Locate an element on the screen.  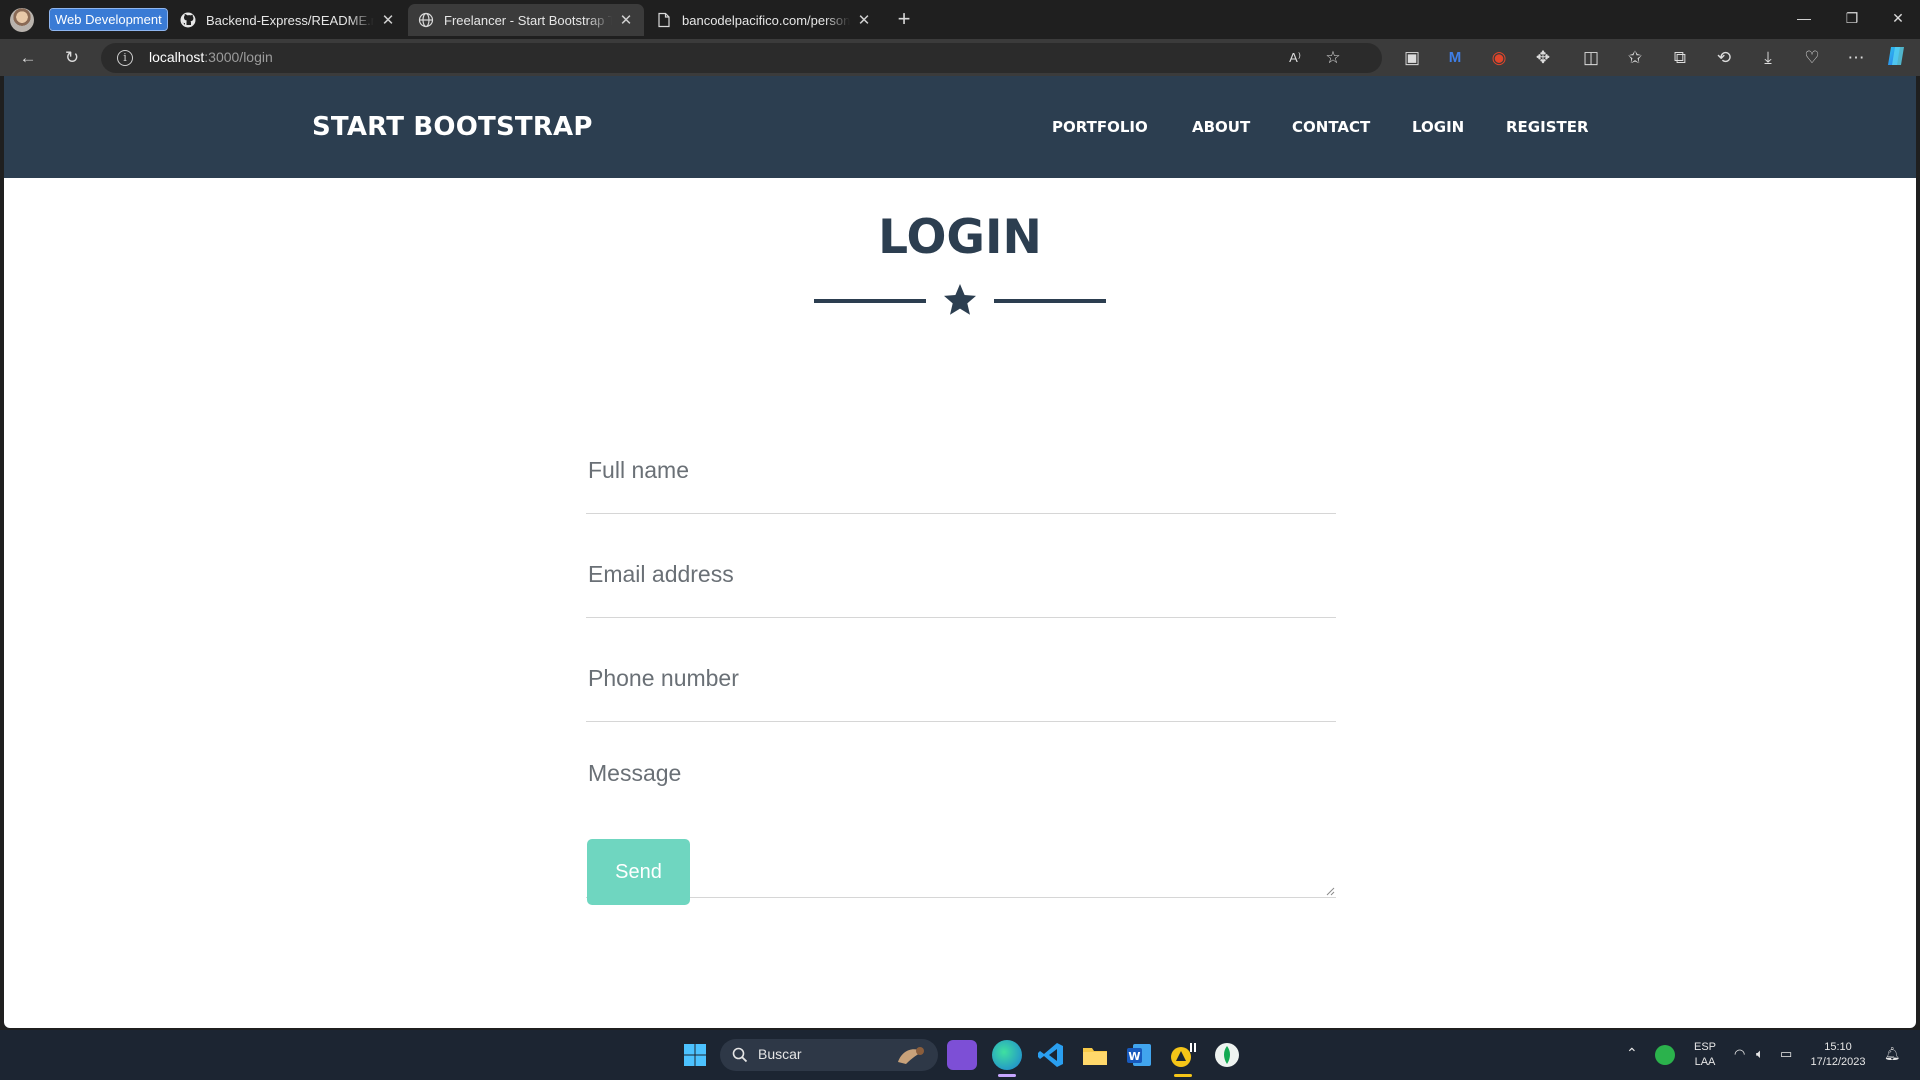
history-icon: ⟲ is located at coordinates (1724, 58).